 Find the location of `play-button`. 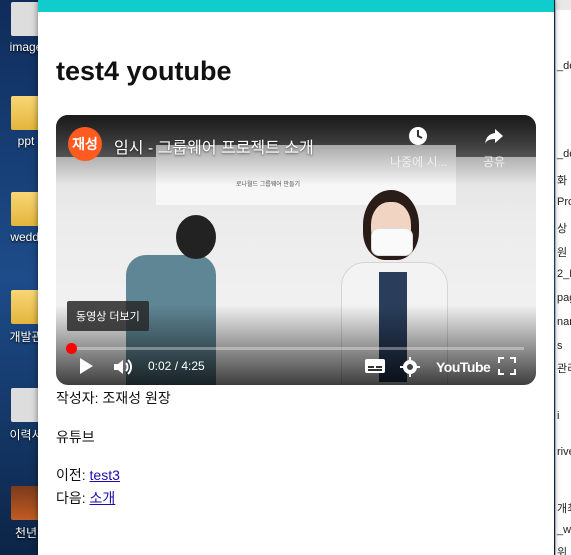

play-button is located at coordinates (86, 368).